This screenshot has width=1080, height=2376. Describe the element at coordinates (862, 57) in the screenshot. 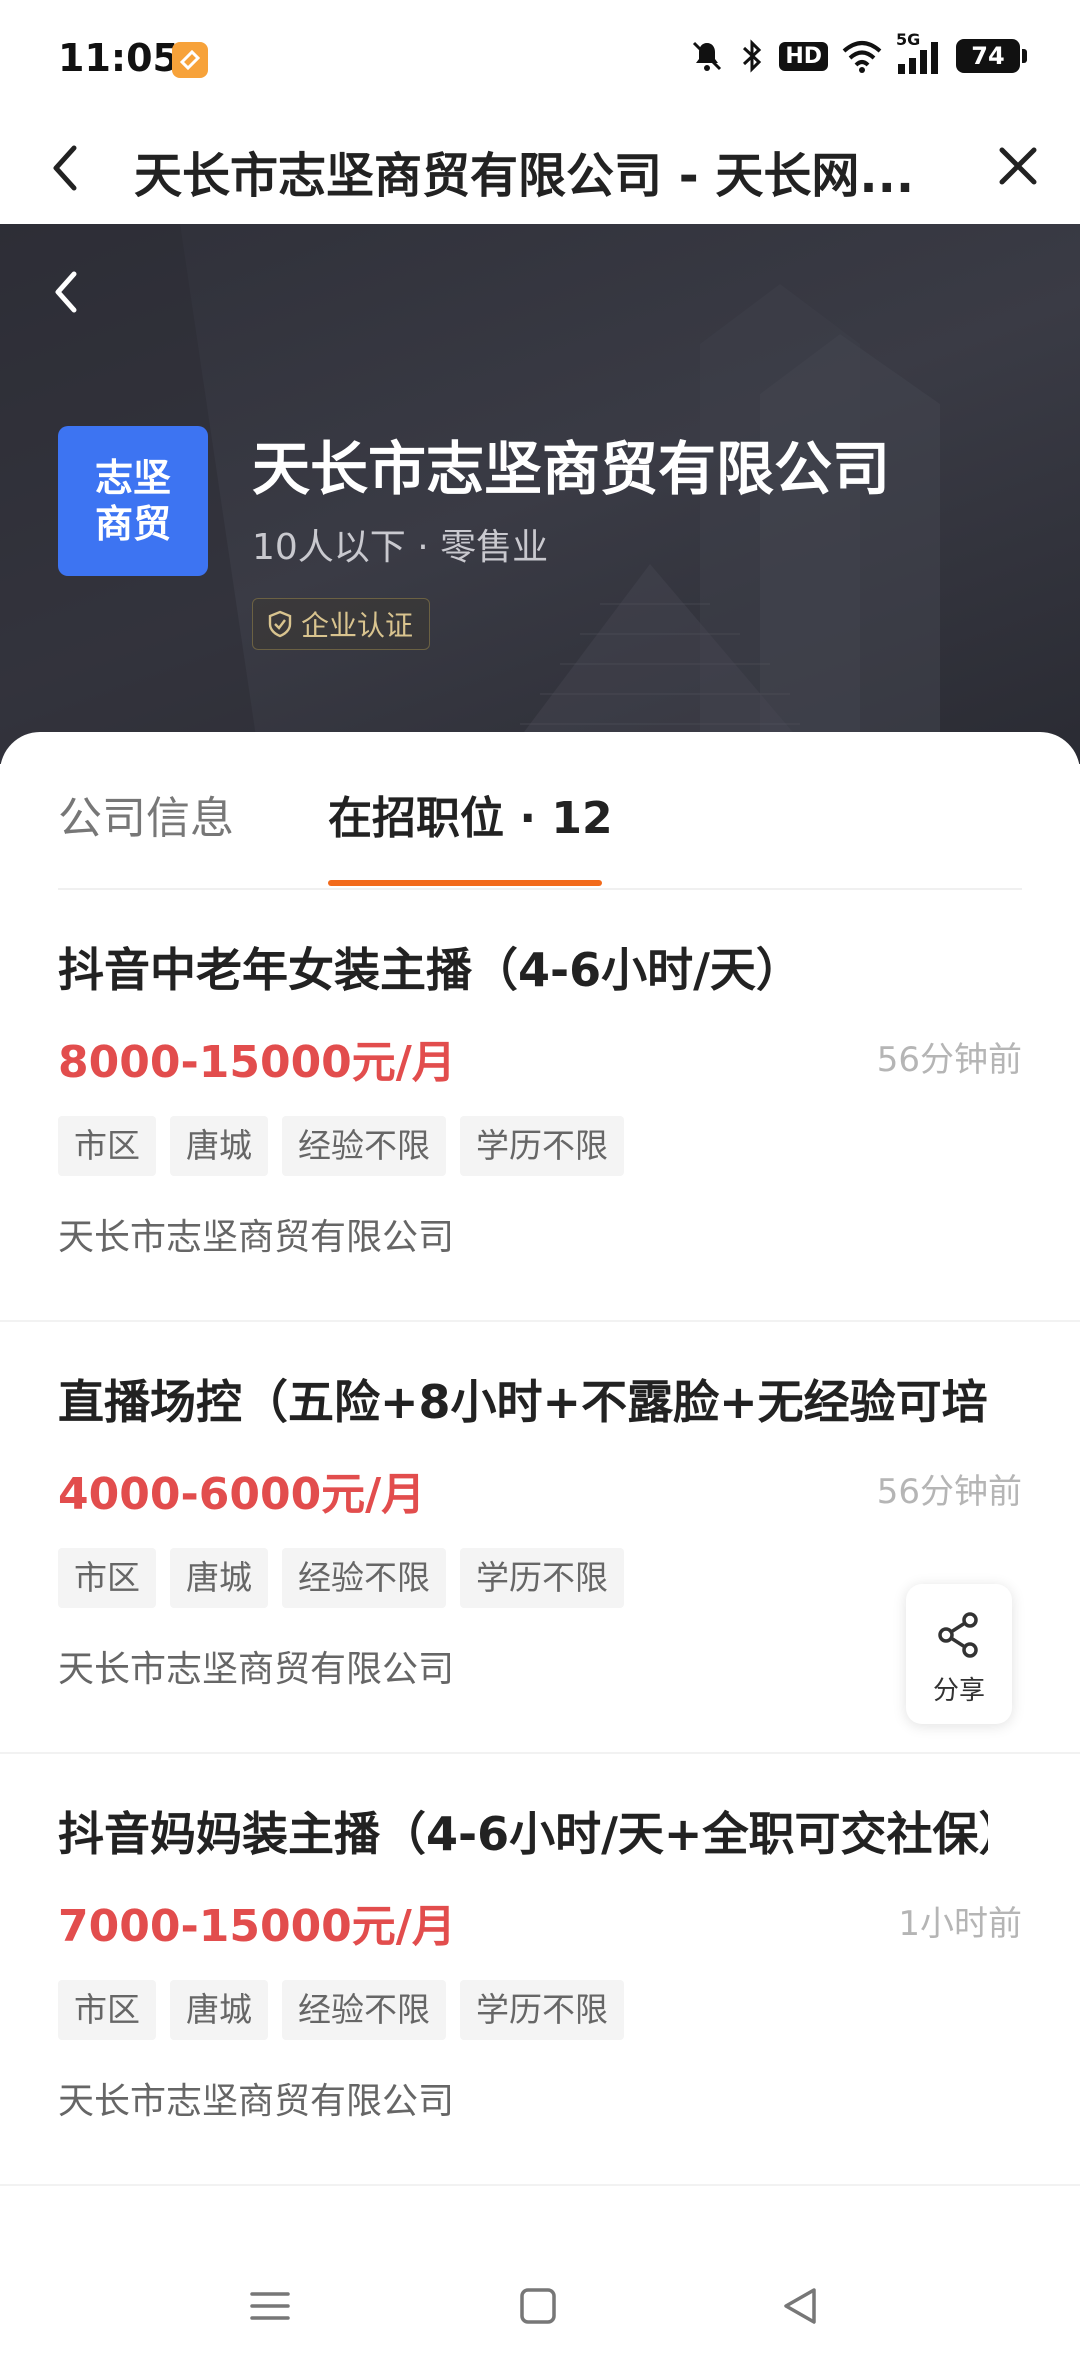

I see `wifi-icon` at that location.